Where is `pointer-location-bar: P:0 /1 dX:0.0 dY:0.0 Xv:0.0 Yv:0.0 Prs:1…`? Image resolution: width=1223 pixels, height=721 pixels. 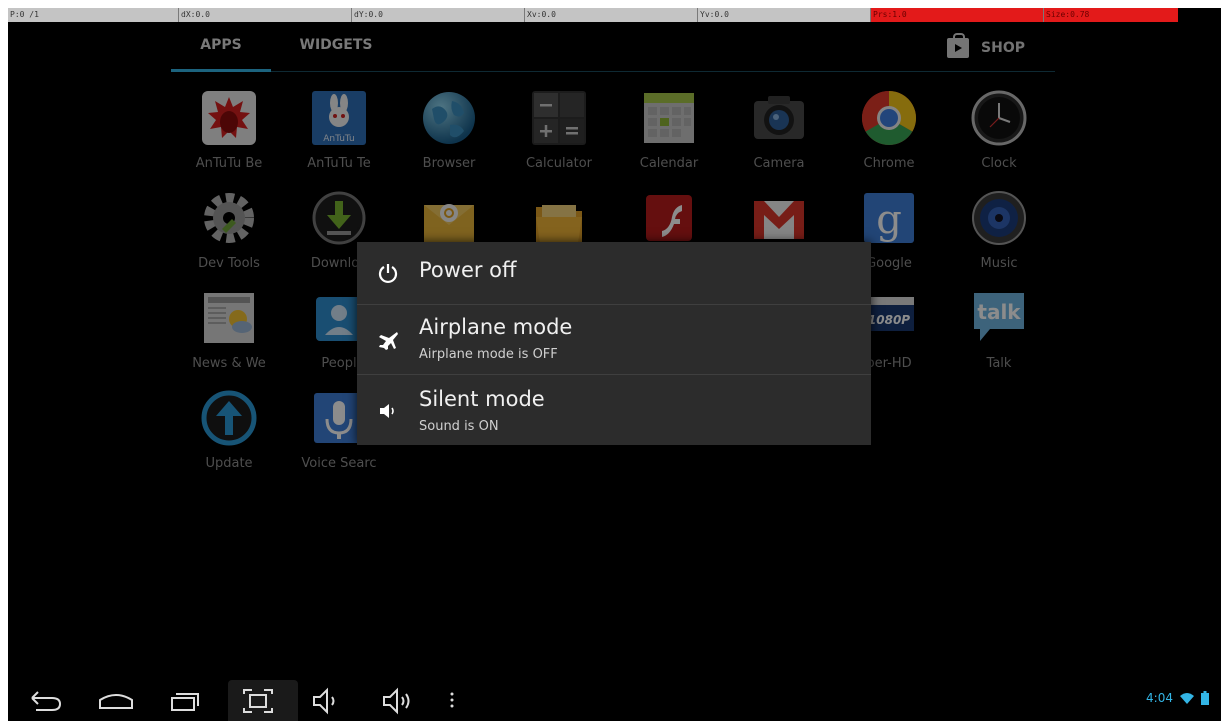 pointer-location-bar: P:0 /1 dX:0.0 dY:0.0 Xv:0.0 Yv:0.0 Prs:1… is located at coordinates (593, 15).